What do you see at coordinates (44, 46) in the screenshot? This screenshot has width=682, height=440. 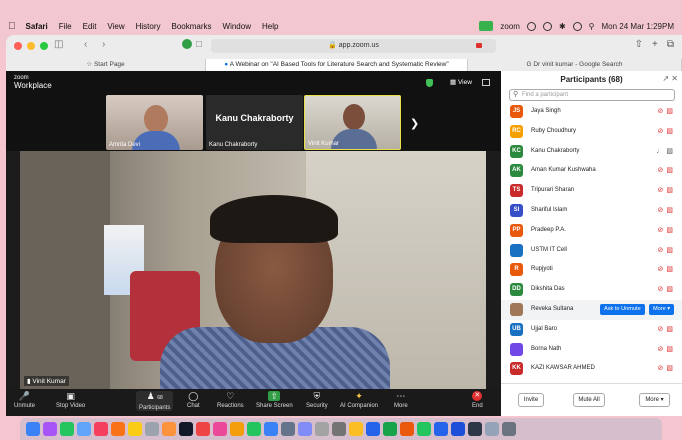 I see `zoom-window-icon` at bounding box center [44, 46].